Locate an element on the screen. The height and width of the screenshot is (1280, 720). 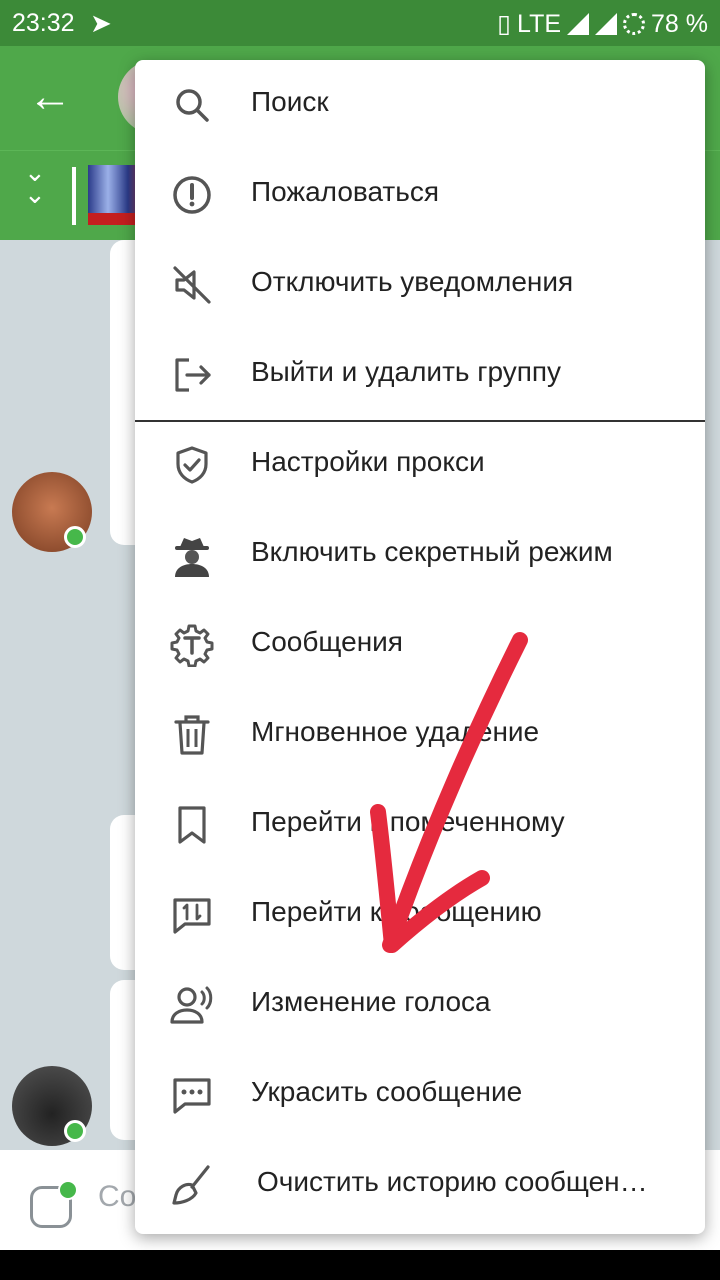
report-icon is located at coordinates (192, 195).